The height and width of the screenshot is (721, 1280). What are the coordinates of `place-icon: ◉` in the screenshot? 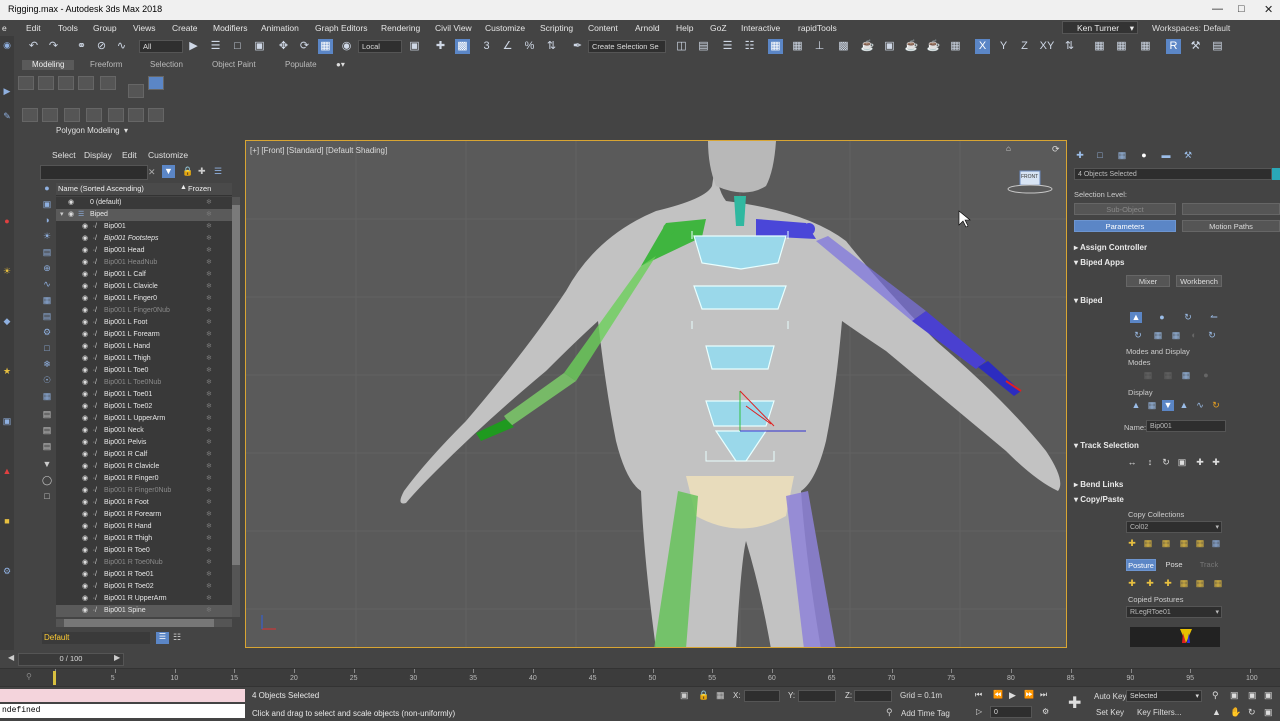 It's located at (346, 46).